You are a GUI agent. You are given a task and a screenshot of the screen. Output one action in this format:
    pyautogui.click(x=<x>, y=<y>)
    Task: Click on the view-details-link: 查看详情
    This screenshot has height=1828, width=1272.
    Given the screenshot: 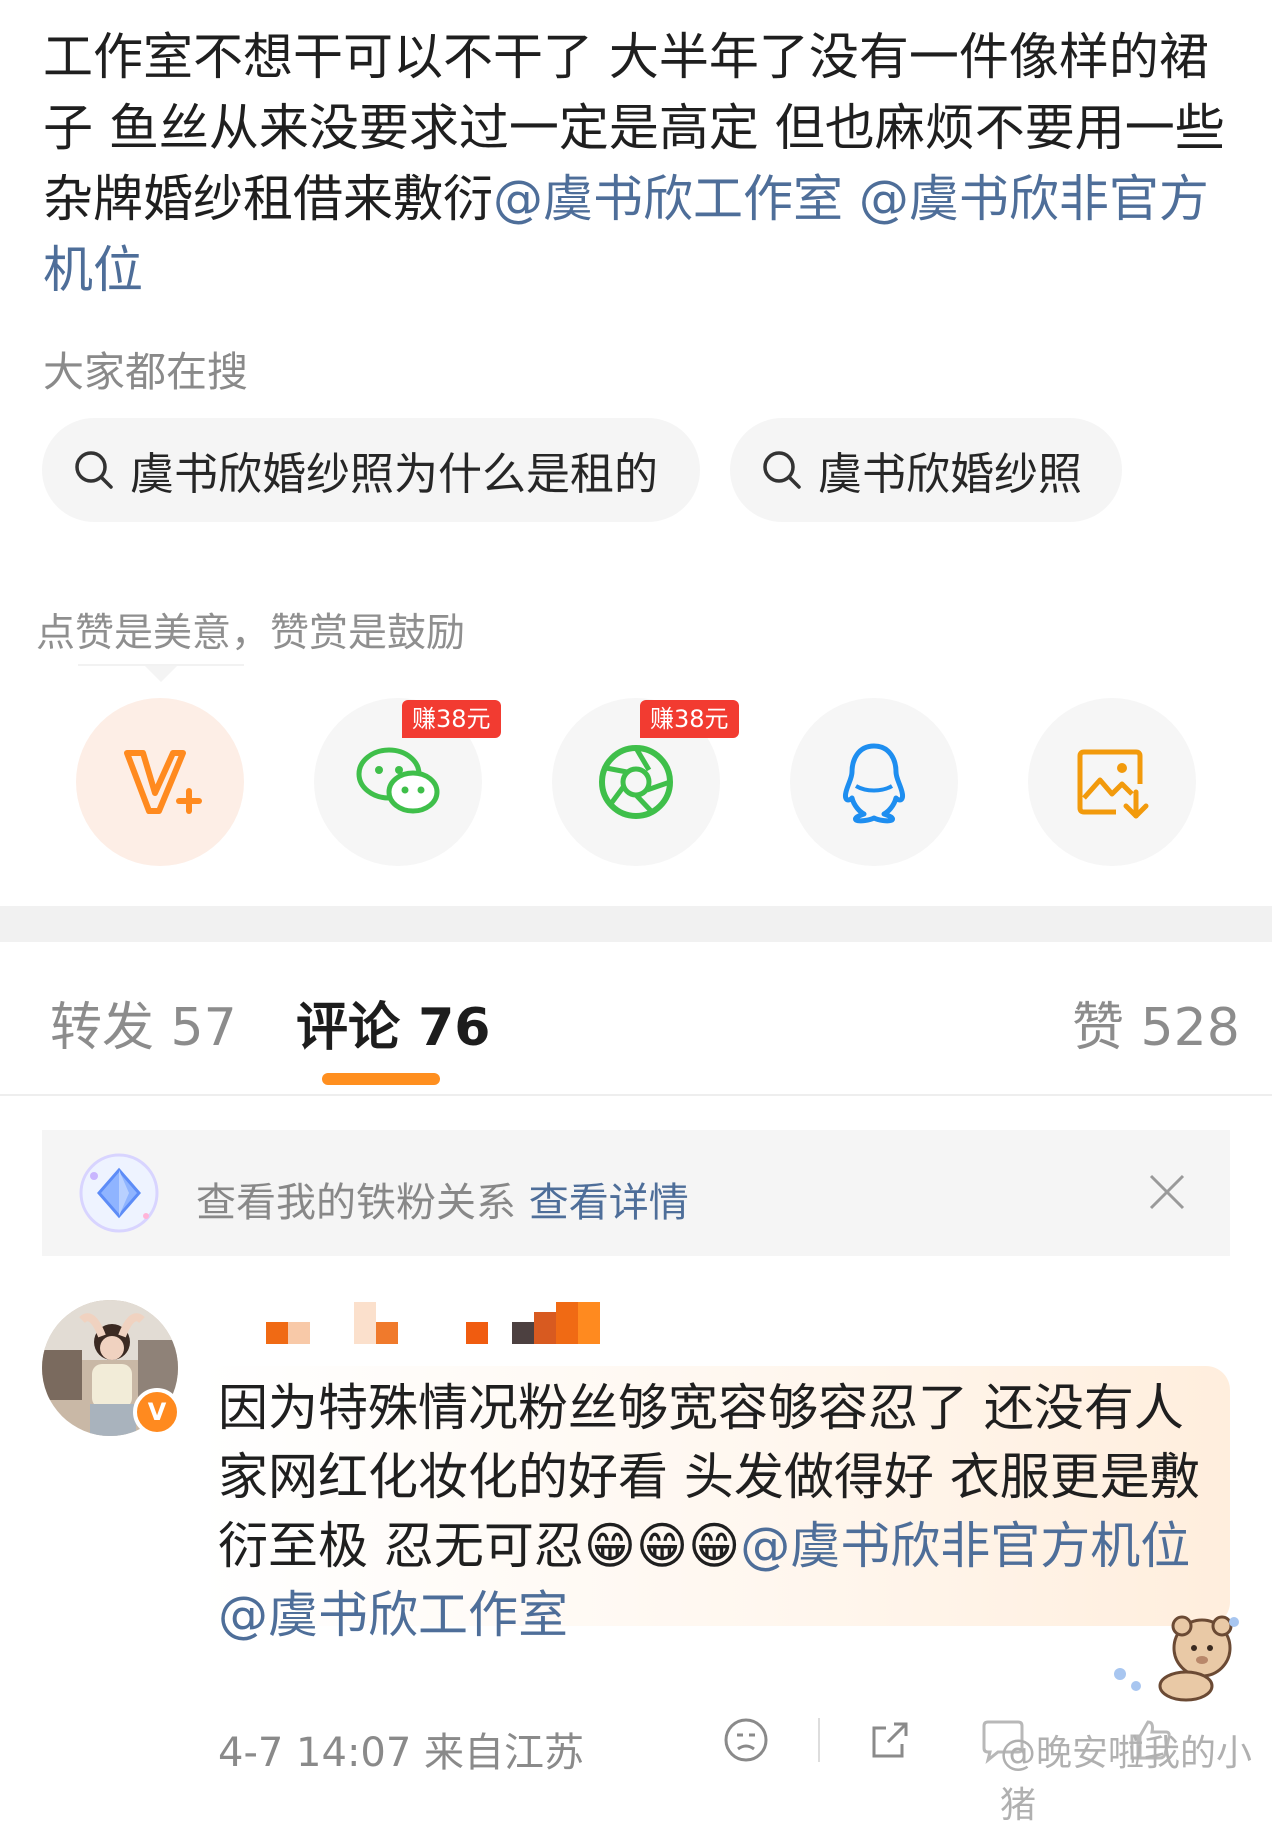 What is the action you would take?
    pyautogui.click(x=609, y=1203)
    